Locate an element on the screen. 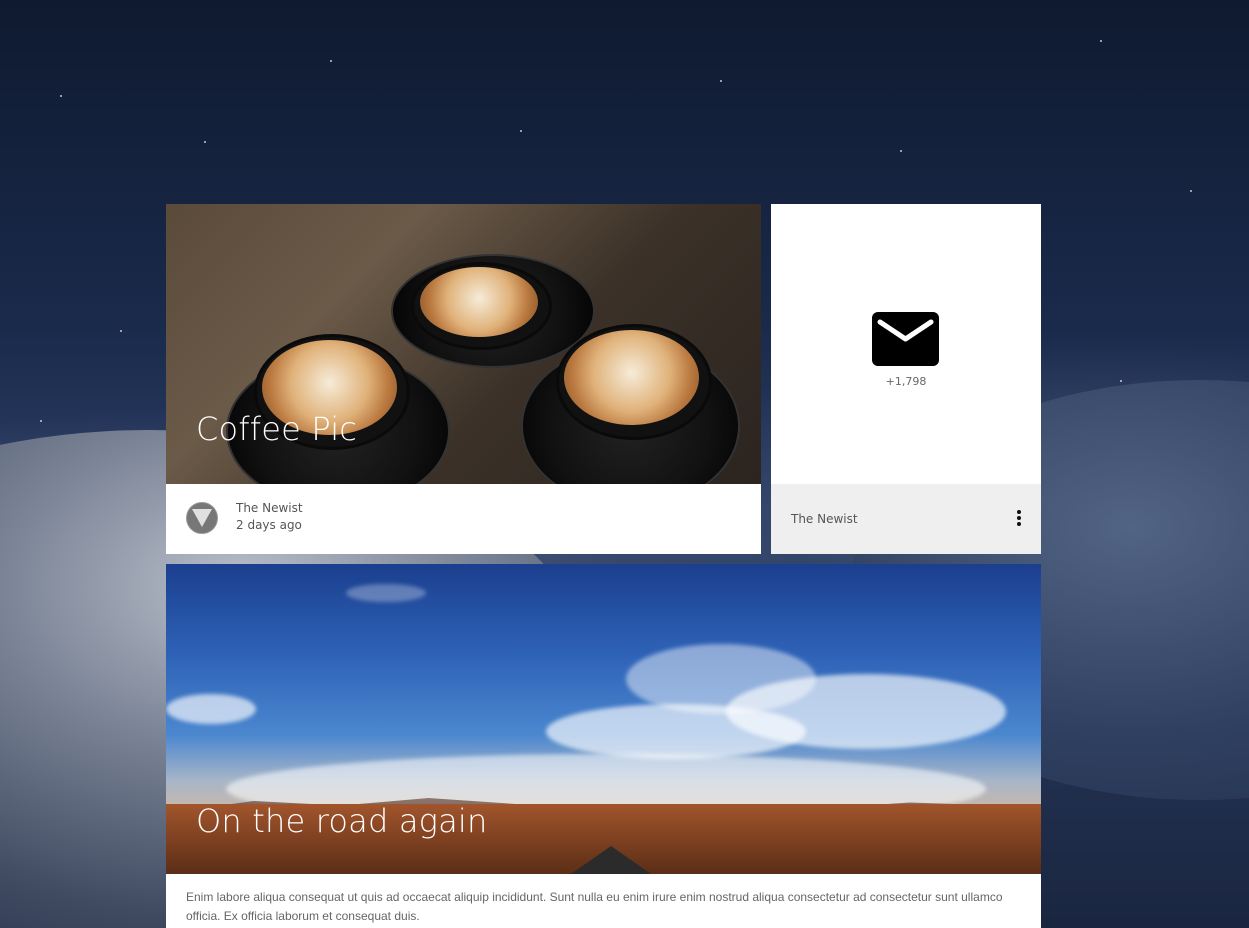 Image resolution: width=1249 pixels, height=928 pixels. avatar-logo-icon is located at coordinates (202, 518).